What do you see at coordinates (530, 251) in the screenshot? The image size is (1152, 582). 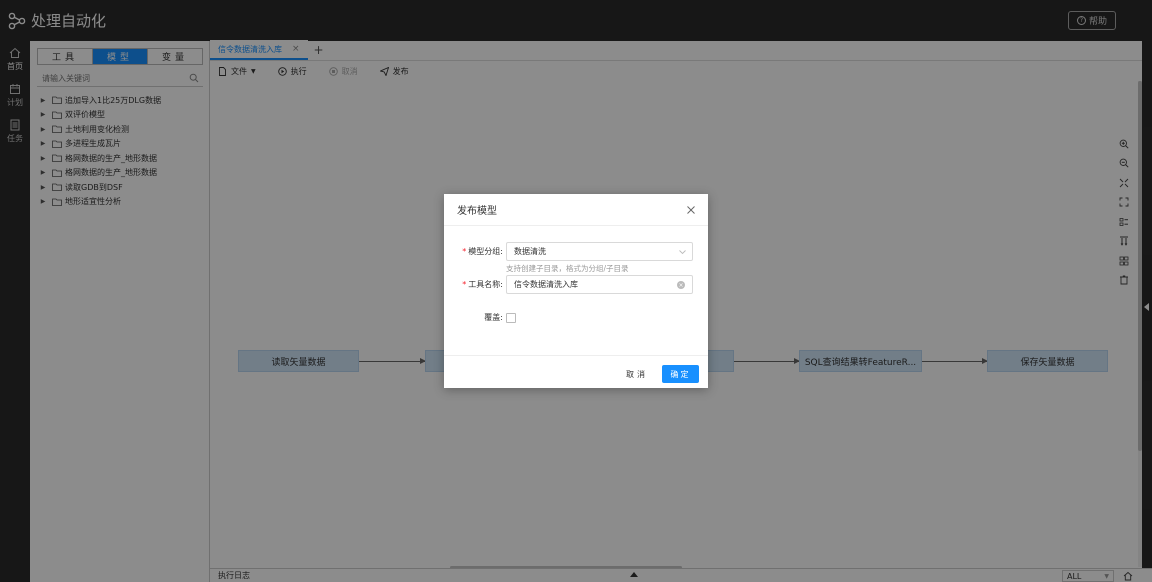 I see `group-value: 数据清洗` at bounding box center [530, 251].